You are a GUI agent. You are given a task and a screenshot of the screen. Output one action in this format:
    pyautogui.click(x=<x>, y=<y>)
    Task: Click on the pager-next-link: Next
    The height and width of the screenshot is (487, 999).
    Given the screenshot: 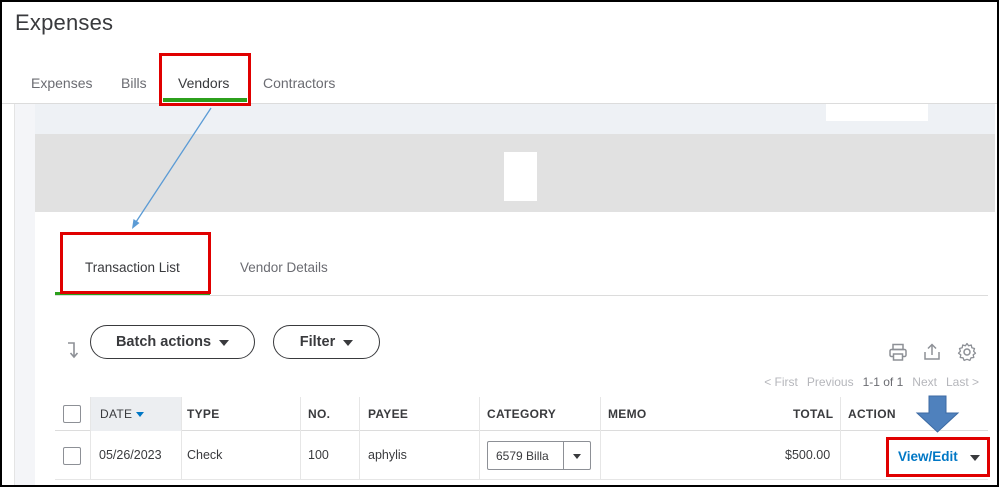 What is the action you would take?
    pyautogui.click(x=924, y=382)
    